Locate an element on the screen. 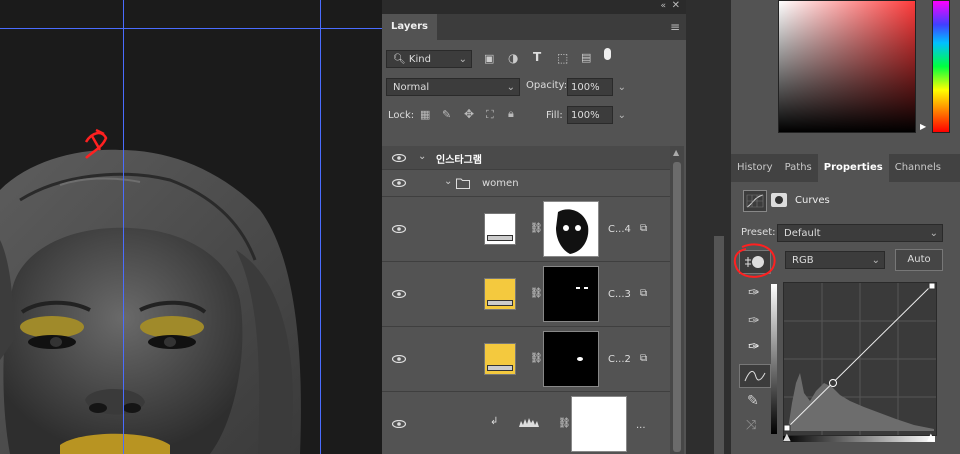 This screenshot has width=960, height=454. subgroup-name: women is located at coordinates (500, 183).